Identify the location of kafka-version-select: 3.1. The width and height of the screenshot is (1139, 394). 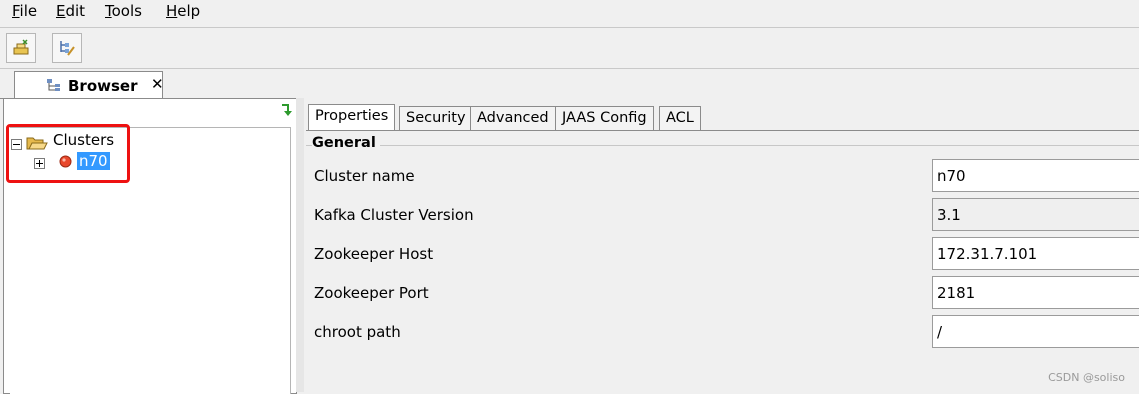
(1035, 214).